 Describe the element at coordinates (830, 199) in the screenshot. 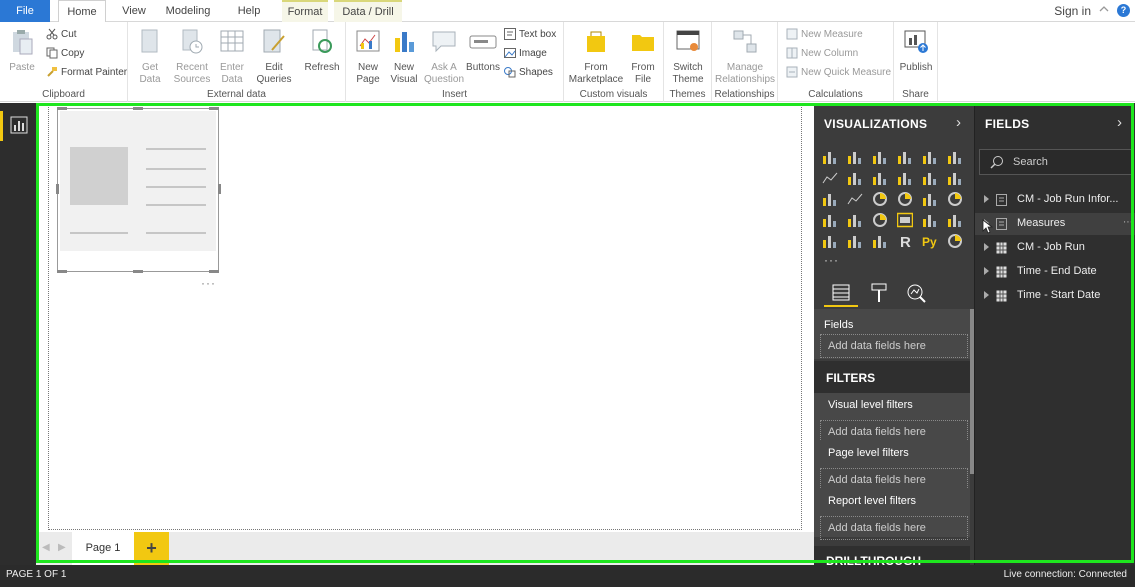

I see `waterfall-icon` at that location.